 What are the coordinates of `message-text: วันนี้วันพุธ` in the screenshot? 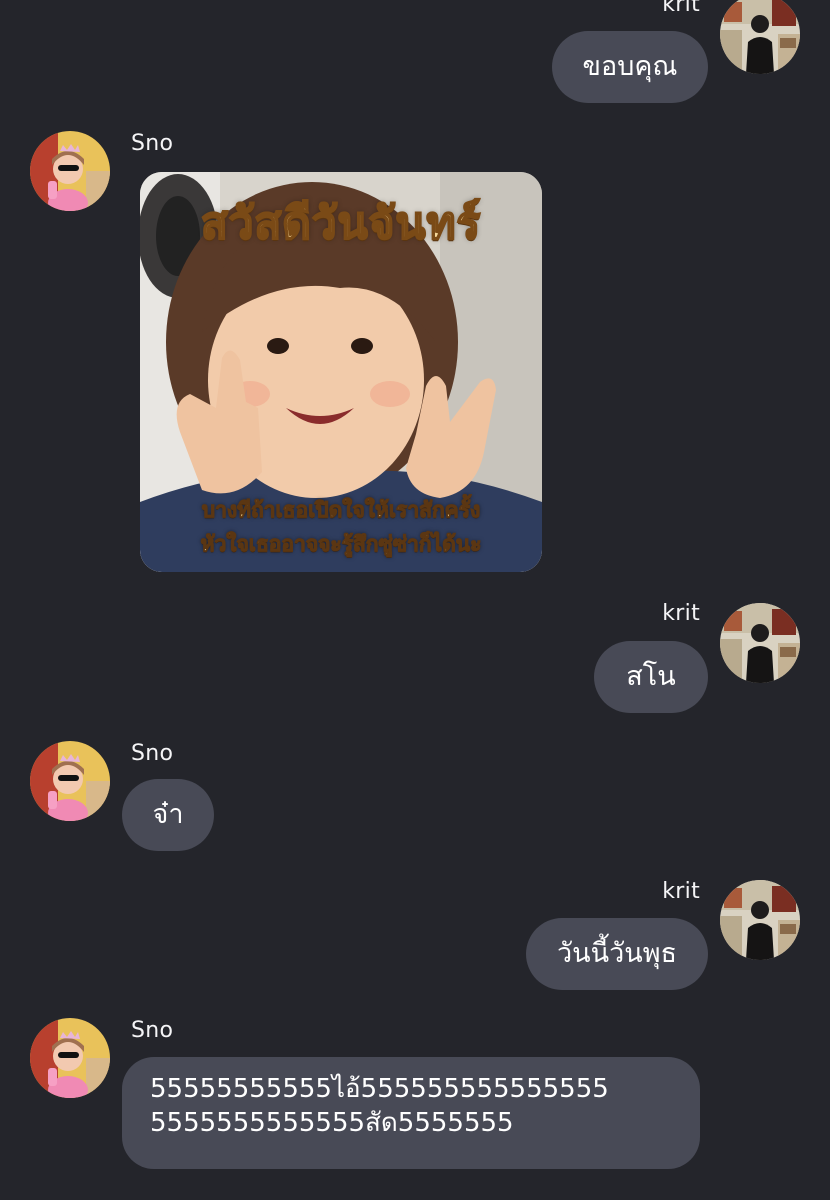 It's located at (617, 954).